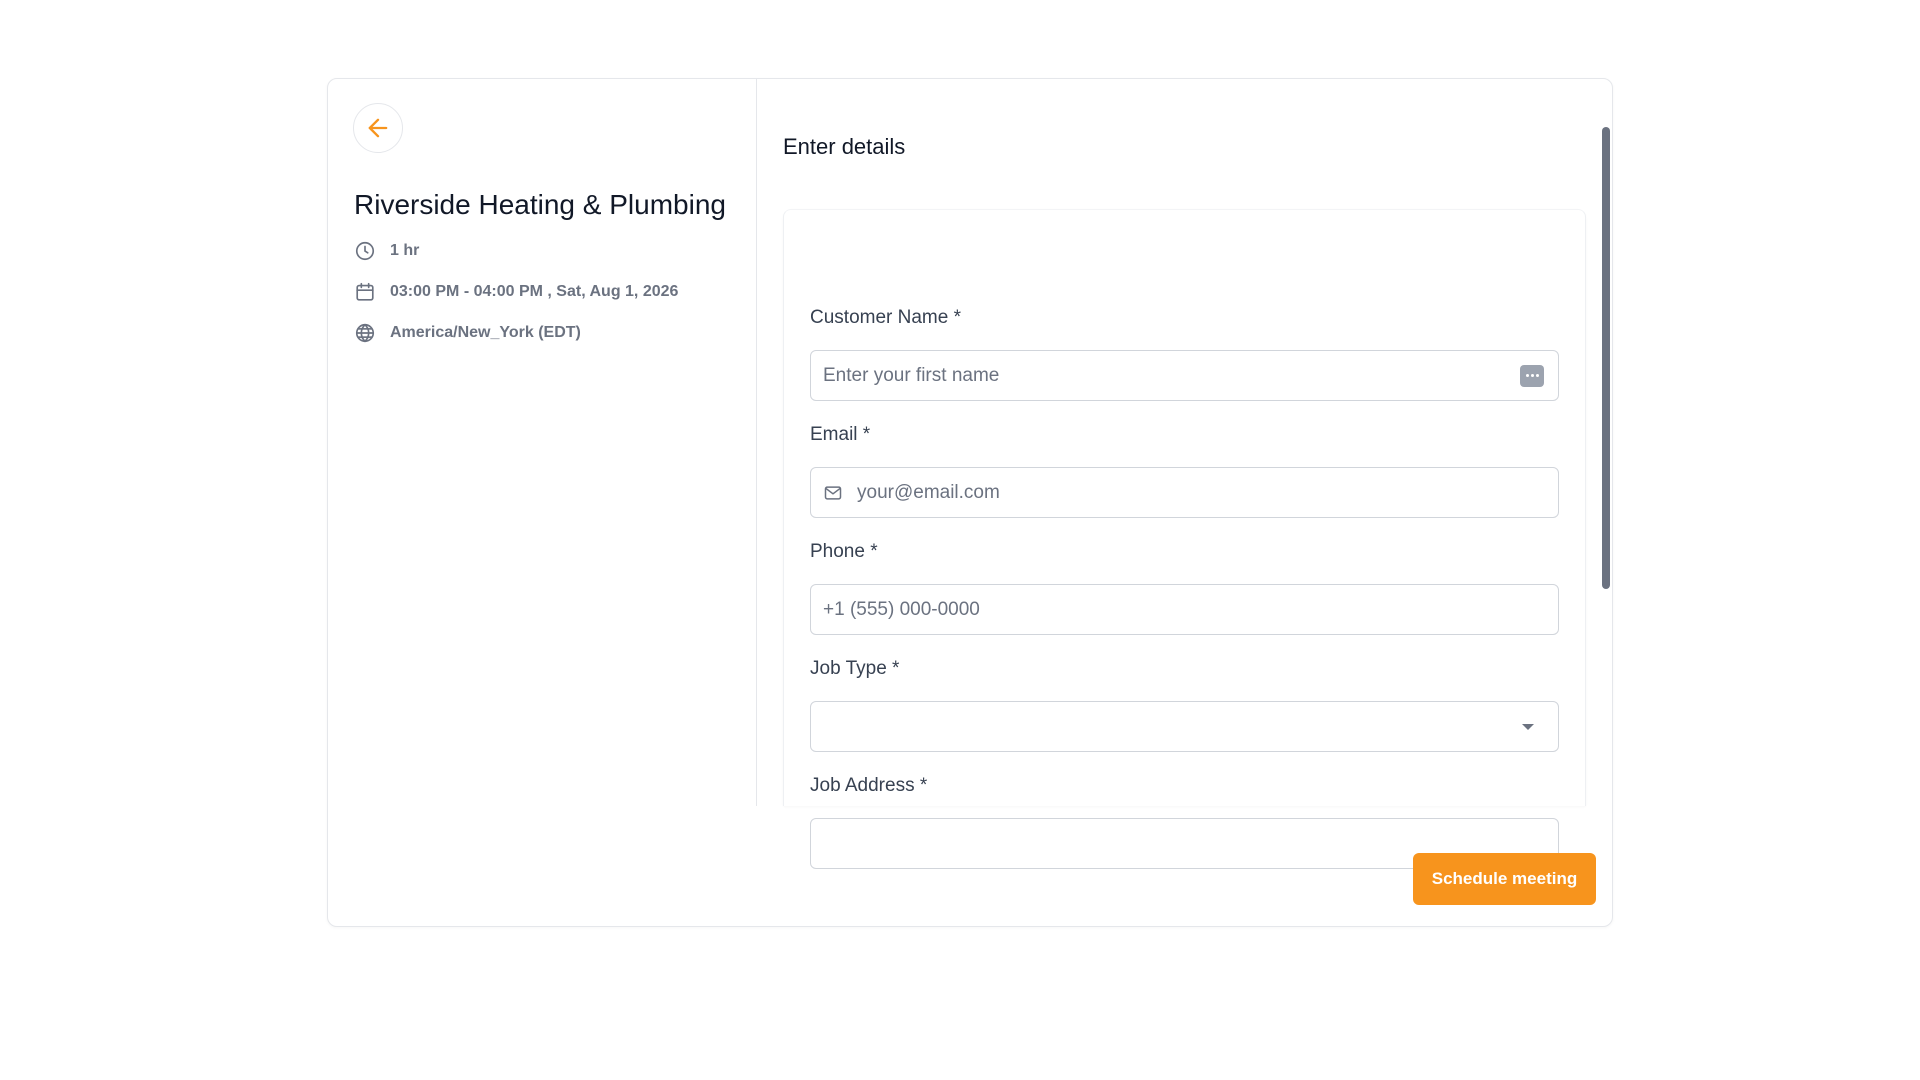  I want to click on section-title: Enter details, so click(844, 146).